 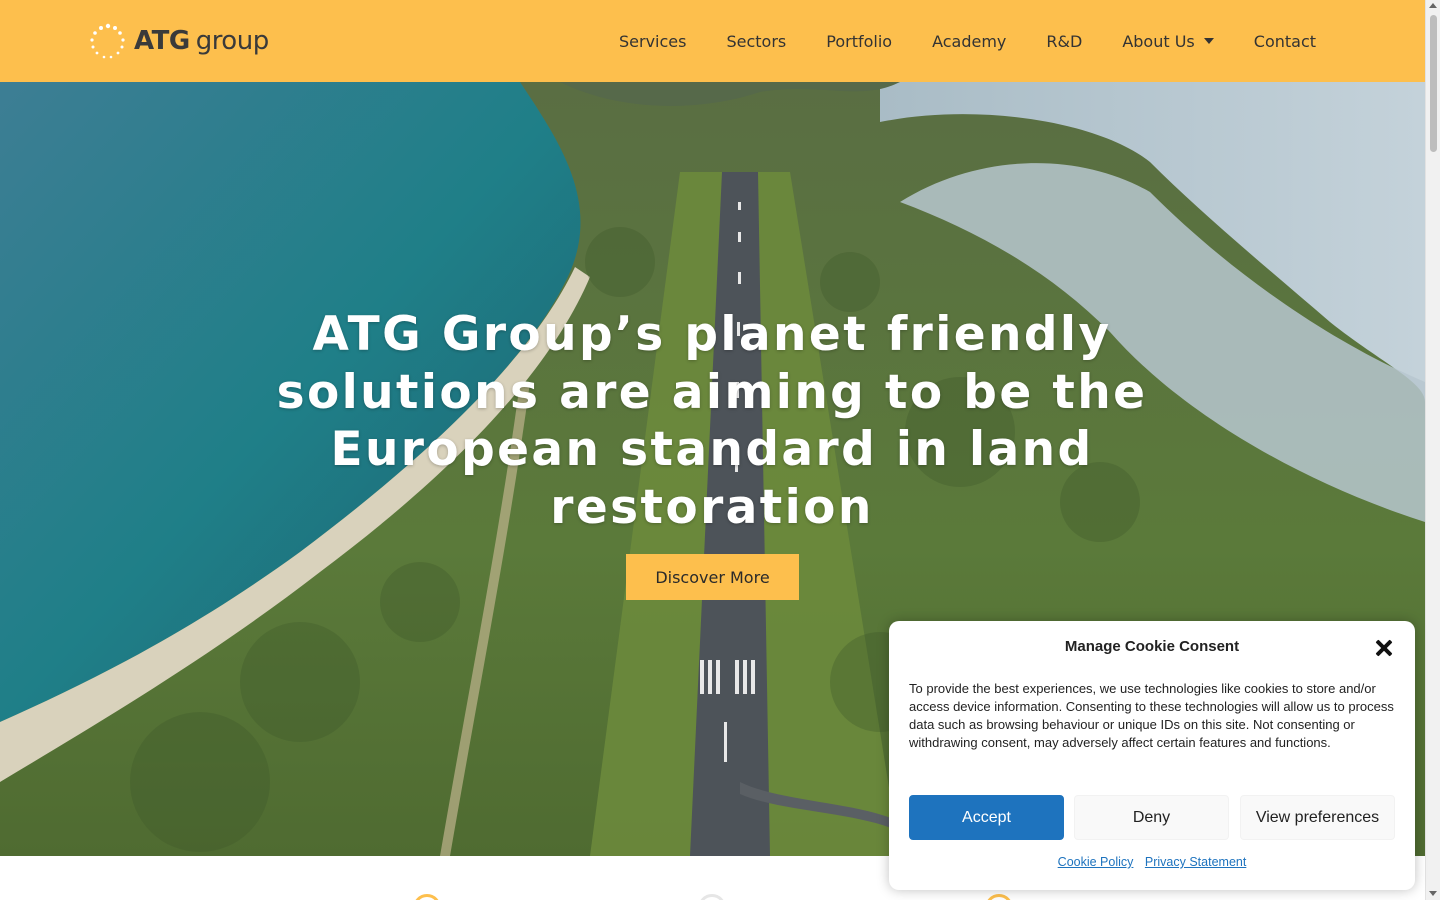 I want to click on cookie-links: Cookie Policy Privacy Statement, so click(x=1152, y=862).